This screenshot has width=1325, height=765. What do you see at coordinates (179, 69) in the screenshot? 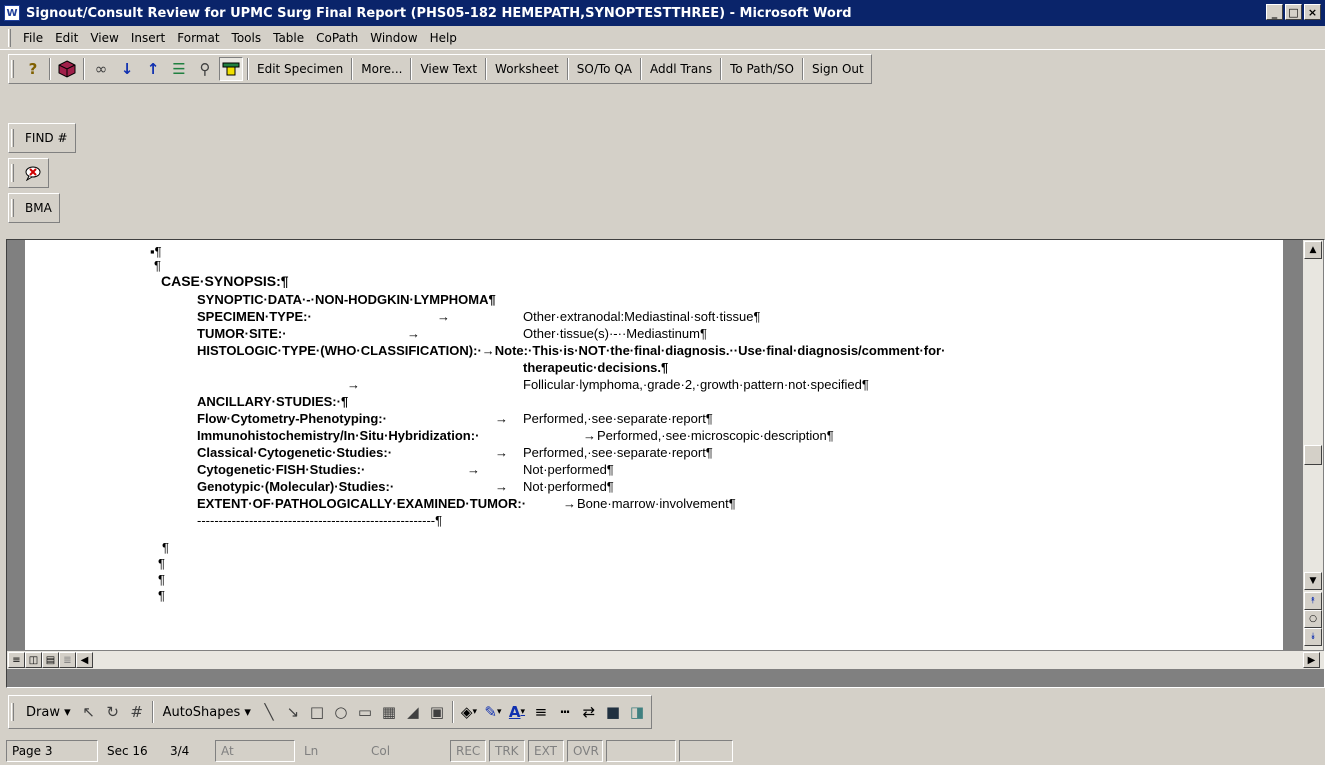
I see `list-icon: ☰` at bounding box center [179, 69].